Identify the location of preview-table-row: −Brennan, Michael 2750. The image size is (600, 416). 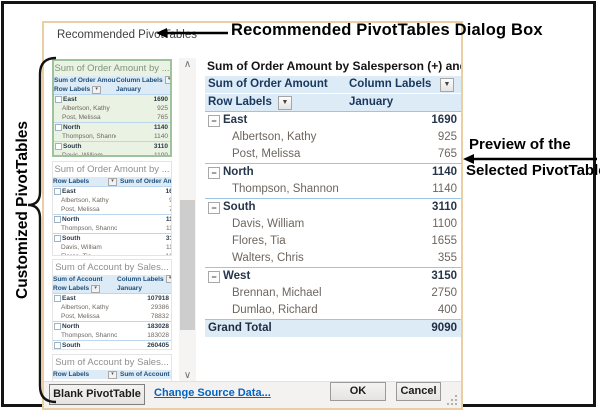
(333, 293).